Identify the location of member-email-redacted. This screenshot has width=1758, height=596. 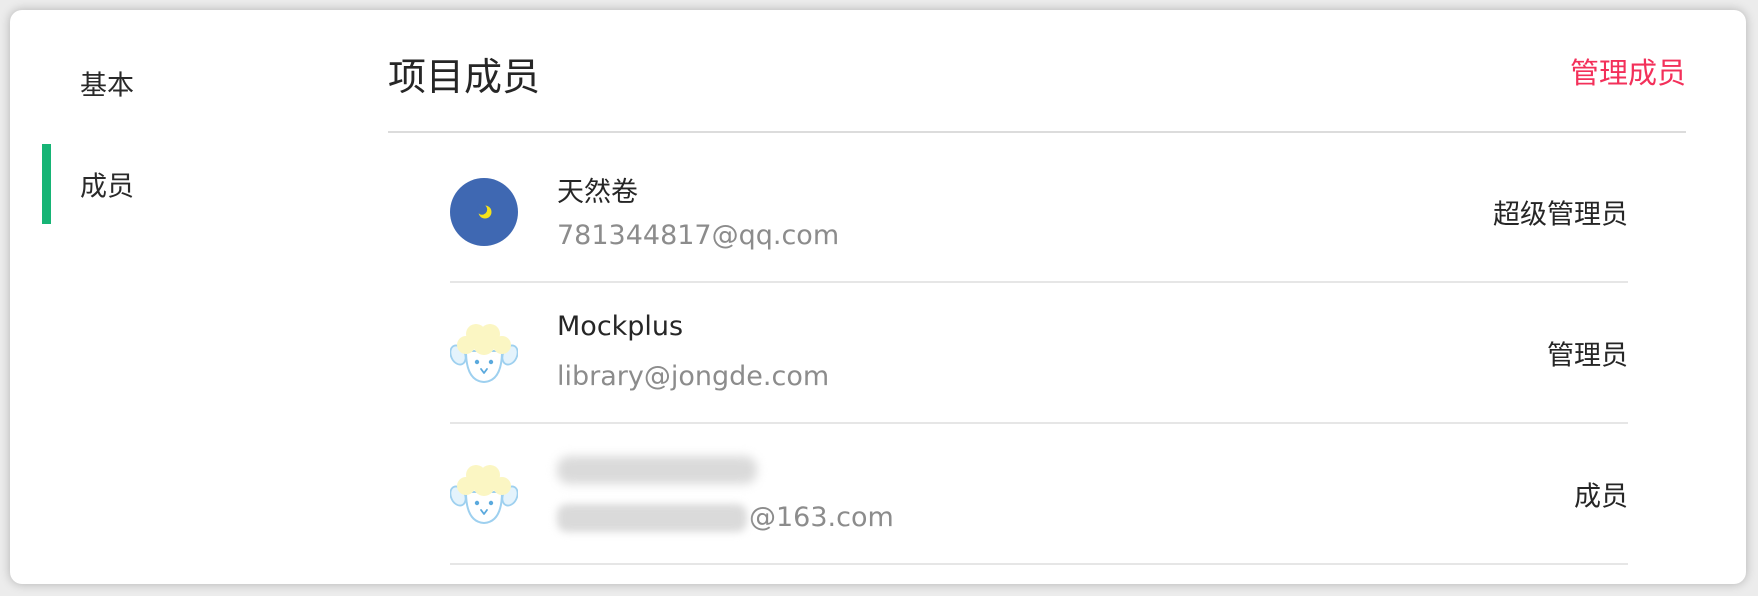
(652, 517).